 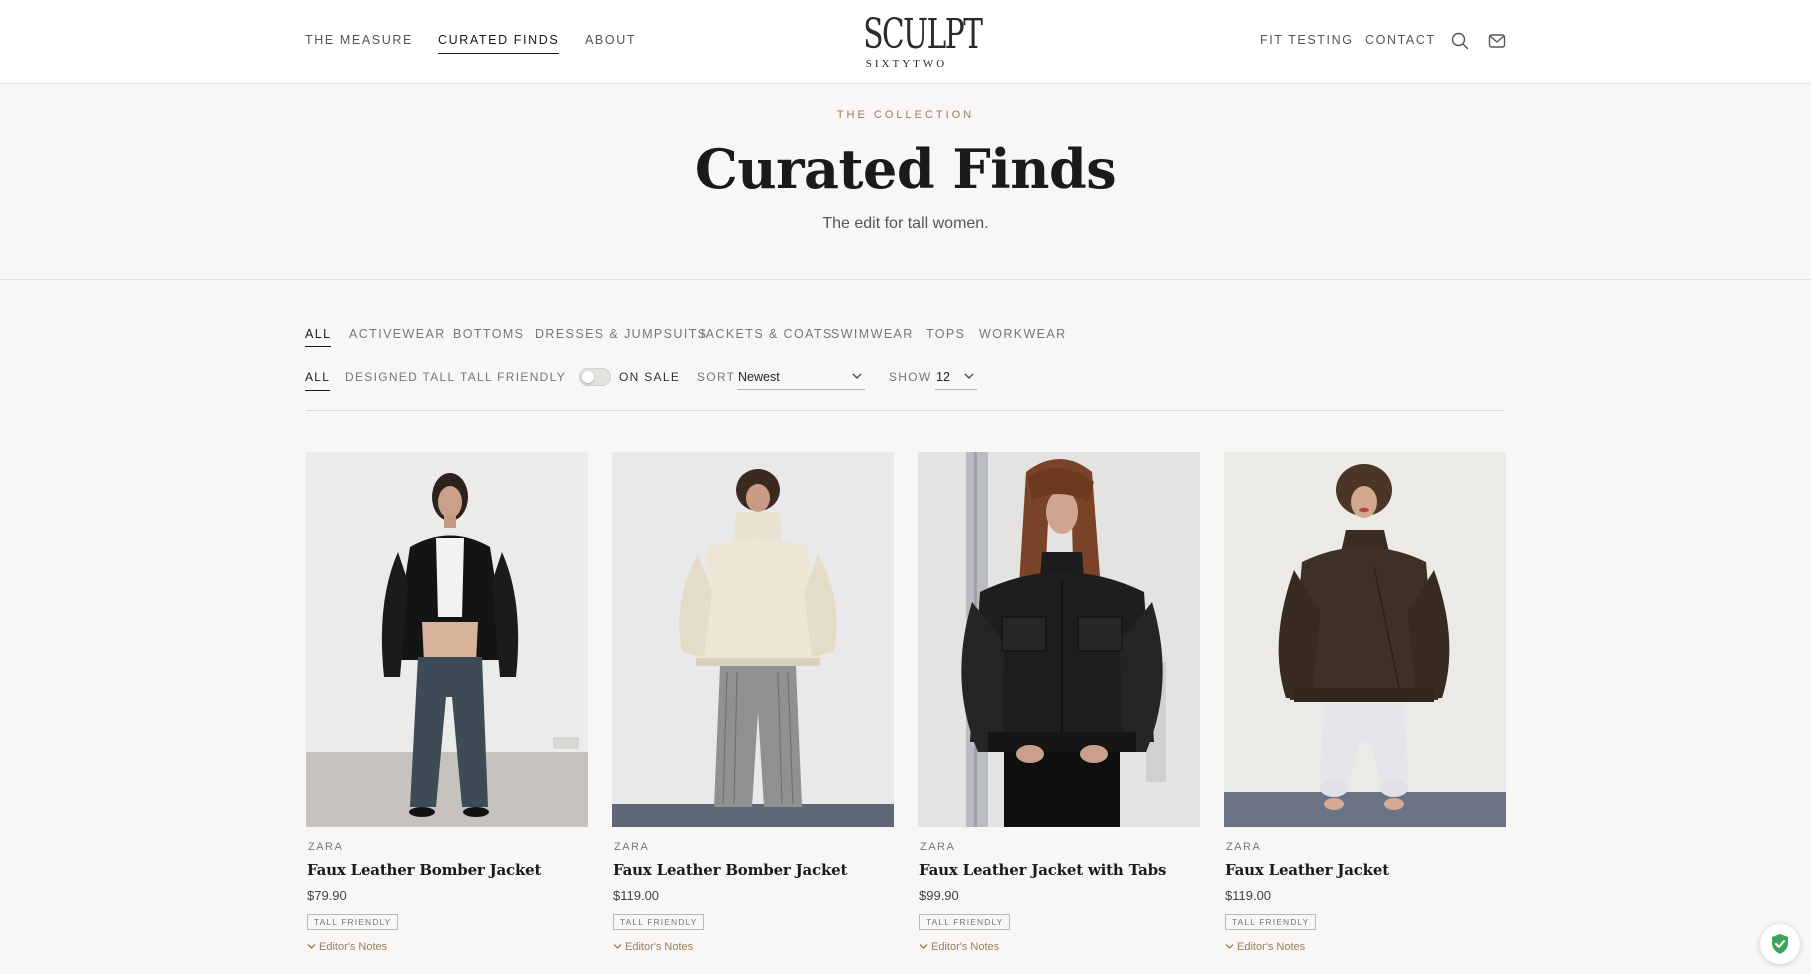 What do you see at coordinates (1307, 40) in the screenshot?
I see `nav-fit-testing: FIT TESTING` at bounding box center [1307, 40].